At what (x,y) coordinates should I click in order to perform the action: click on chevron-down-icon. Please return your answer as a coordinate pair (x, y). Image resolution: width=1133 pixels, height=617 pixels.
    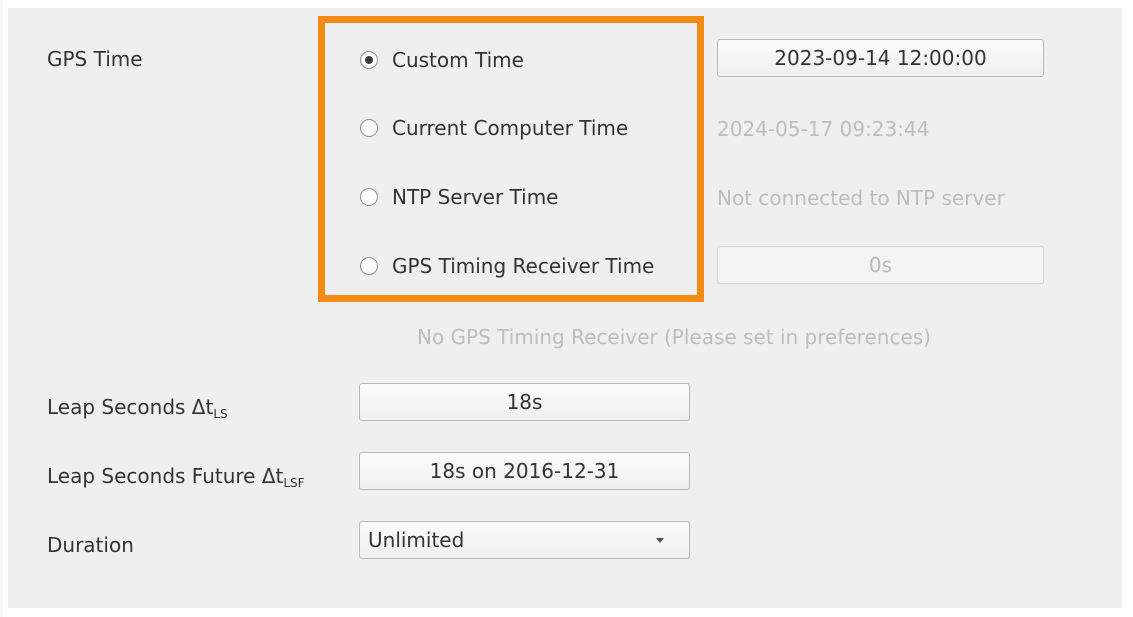
    Looking at the image, I should click on (660, 540).